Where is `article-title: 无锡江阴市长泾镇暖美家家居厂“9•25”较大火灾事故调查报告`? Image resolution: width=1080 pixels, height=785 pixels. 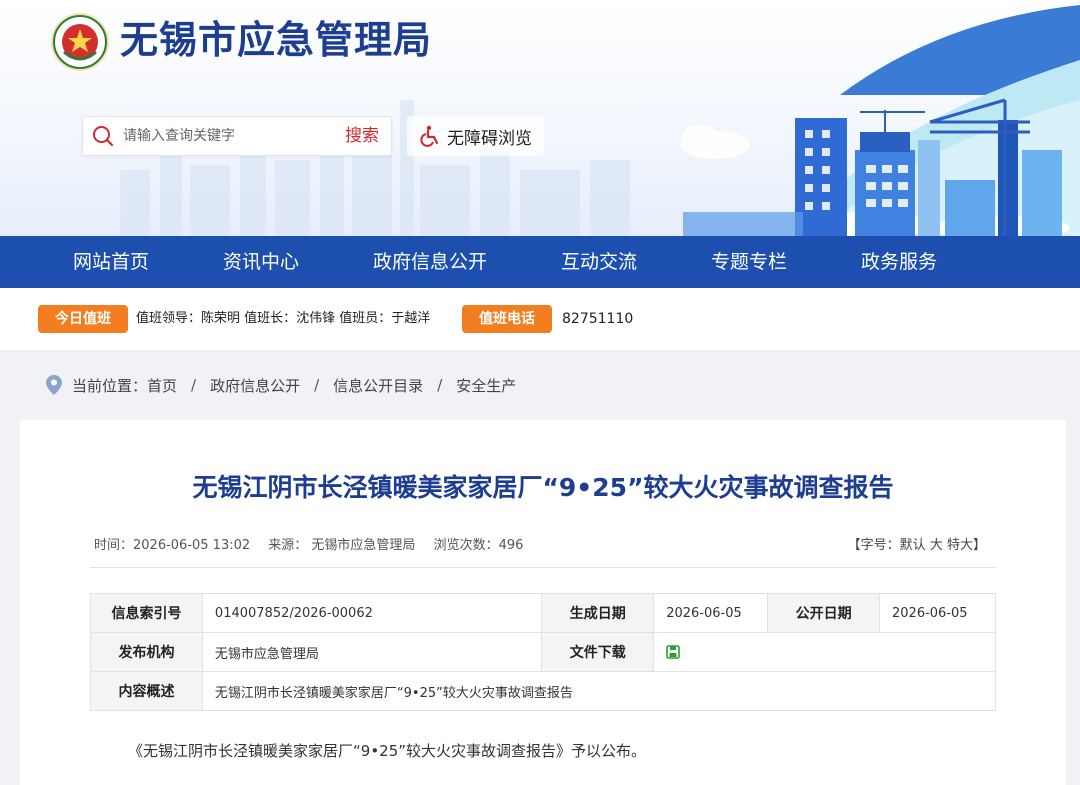 article-title: 无锡江阴市长泾镇暖美家家居厂“9•25”较大火灾事故调查报告 is located at coordinates (543, 487).